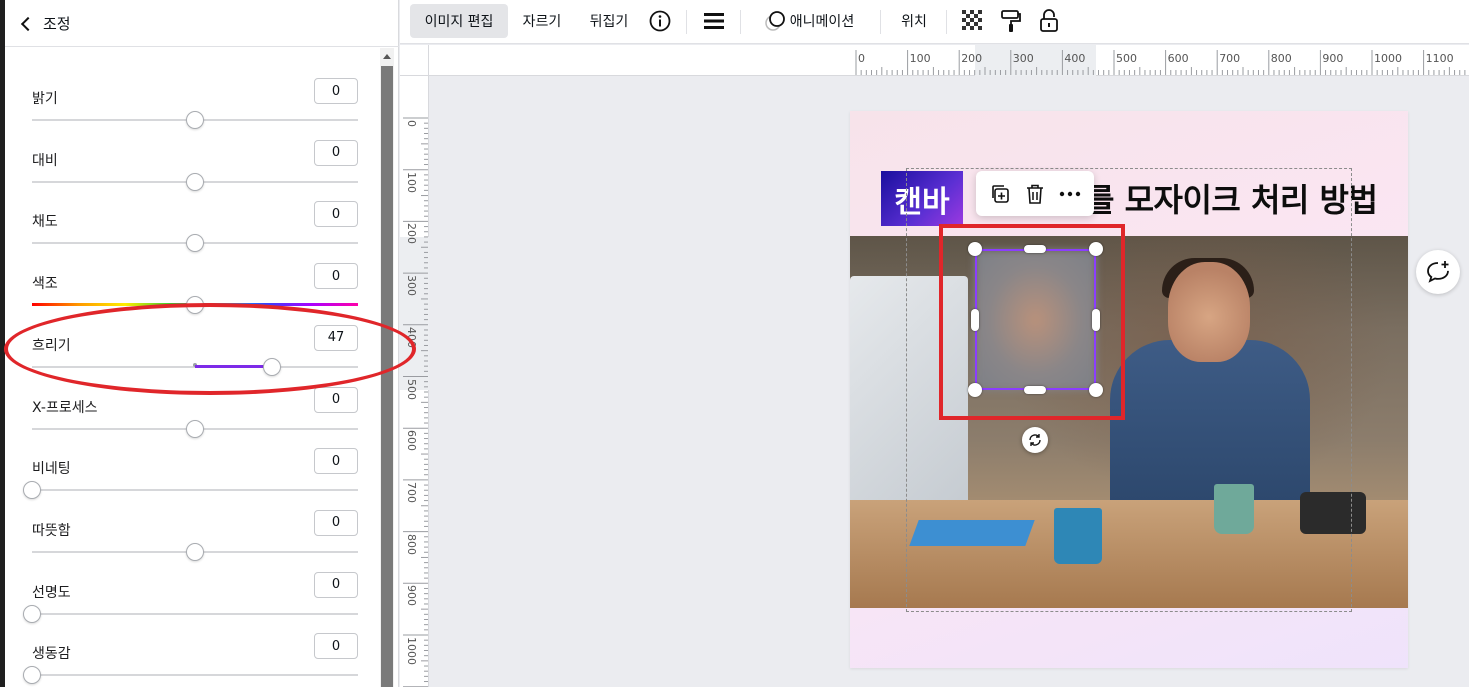  What do you see at coordinates (973, 21) in the screenshot?
I see `transparency-icon` at bounding box center [973, 21].